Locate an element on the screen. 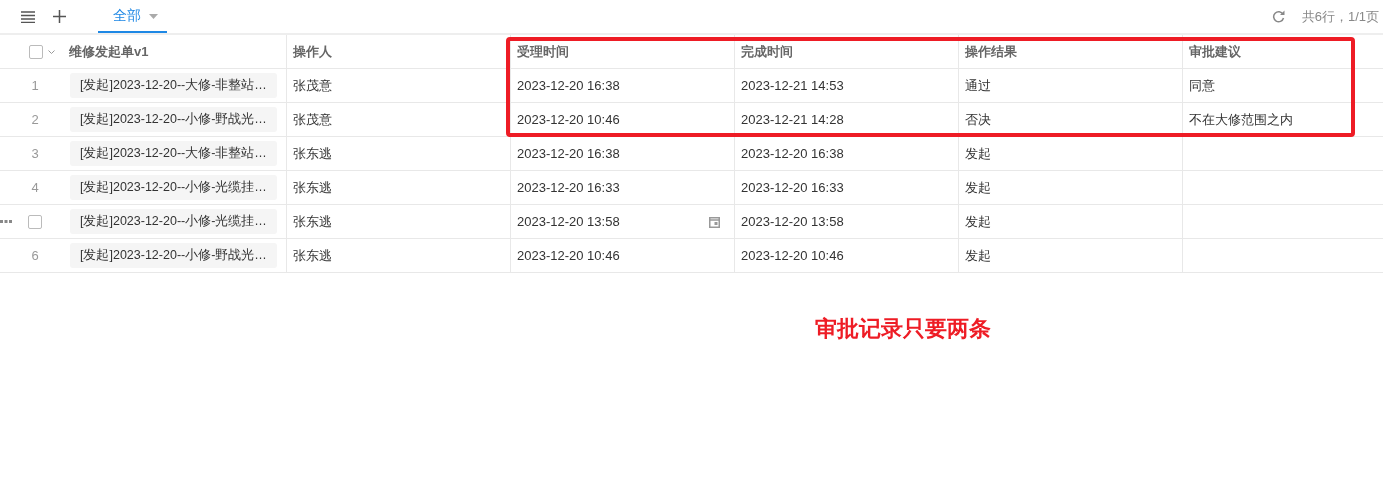 The image size is (1383, 502). row-number: 1 is located at coordinates (35, 85).